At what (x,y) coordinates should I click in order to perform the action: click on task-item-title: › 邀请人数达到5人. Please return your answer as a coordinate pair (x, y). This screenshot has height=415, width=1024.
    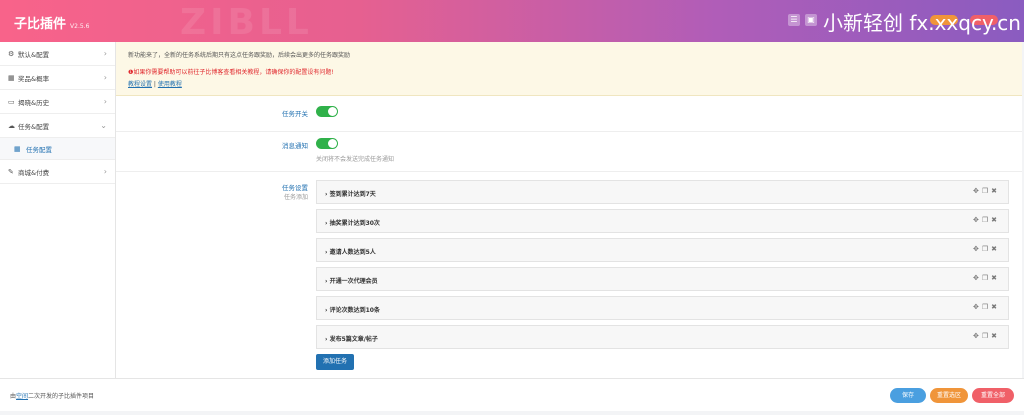
    Looking at the image, I should click on (350, 252).